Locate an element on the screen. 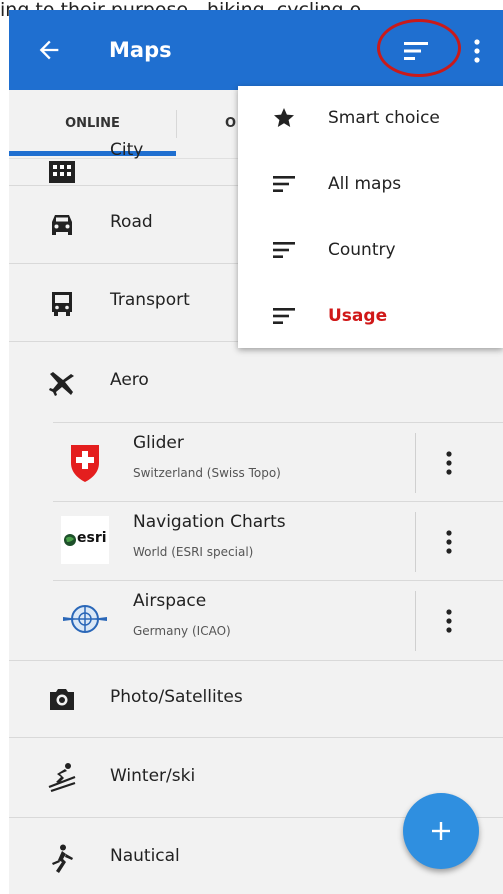  sort-option-smart-choice: Smart choice is located at coordinates (370, 119).